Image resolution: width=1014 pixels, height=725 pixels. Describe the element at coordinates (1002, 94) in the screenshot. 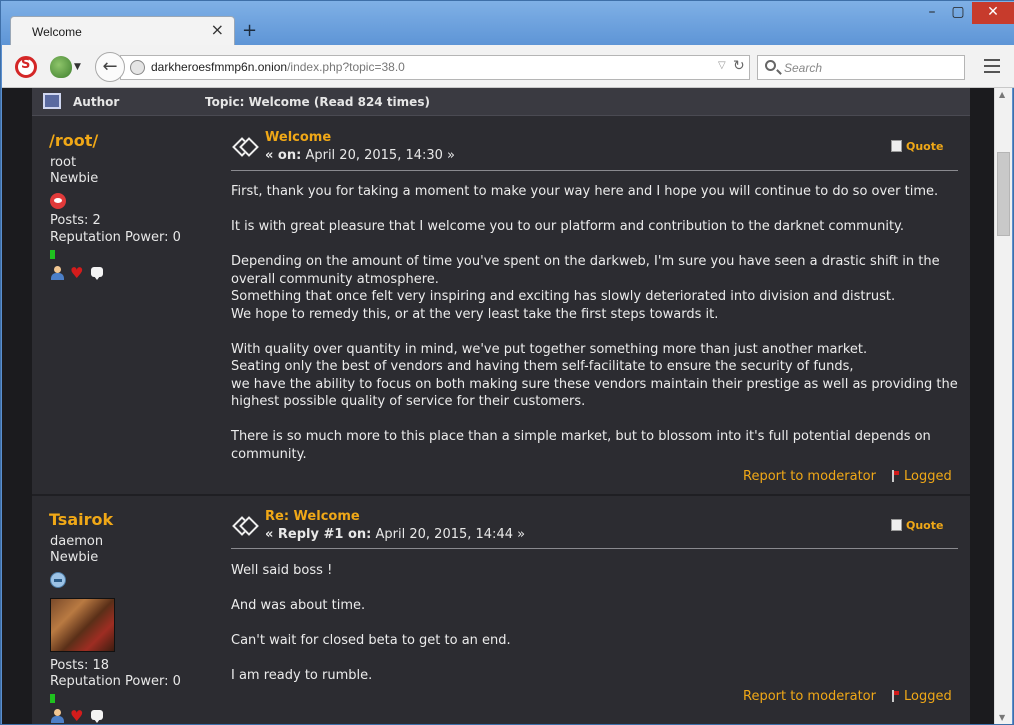

I see `scroll-up-icon: ▲` at that location.